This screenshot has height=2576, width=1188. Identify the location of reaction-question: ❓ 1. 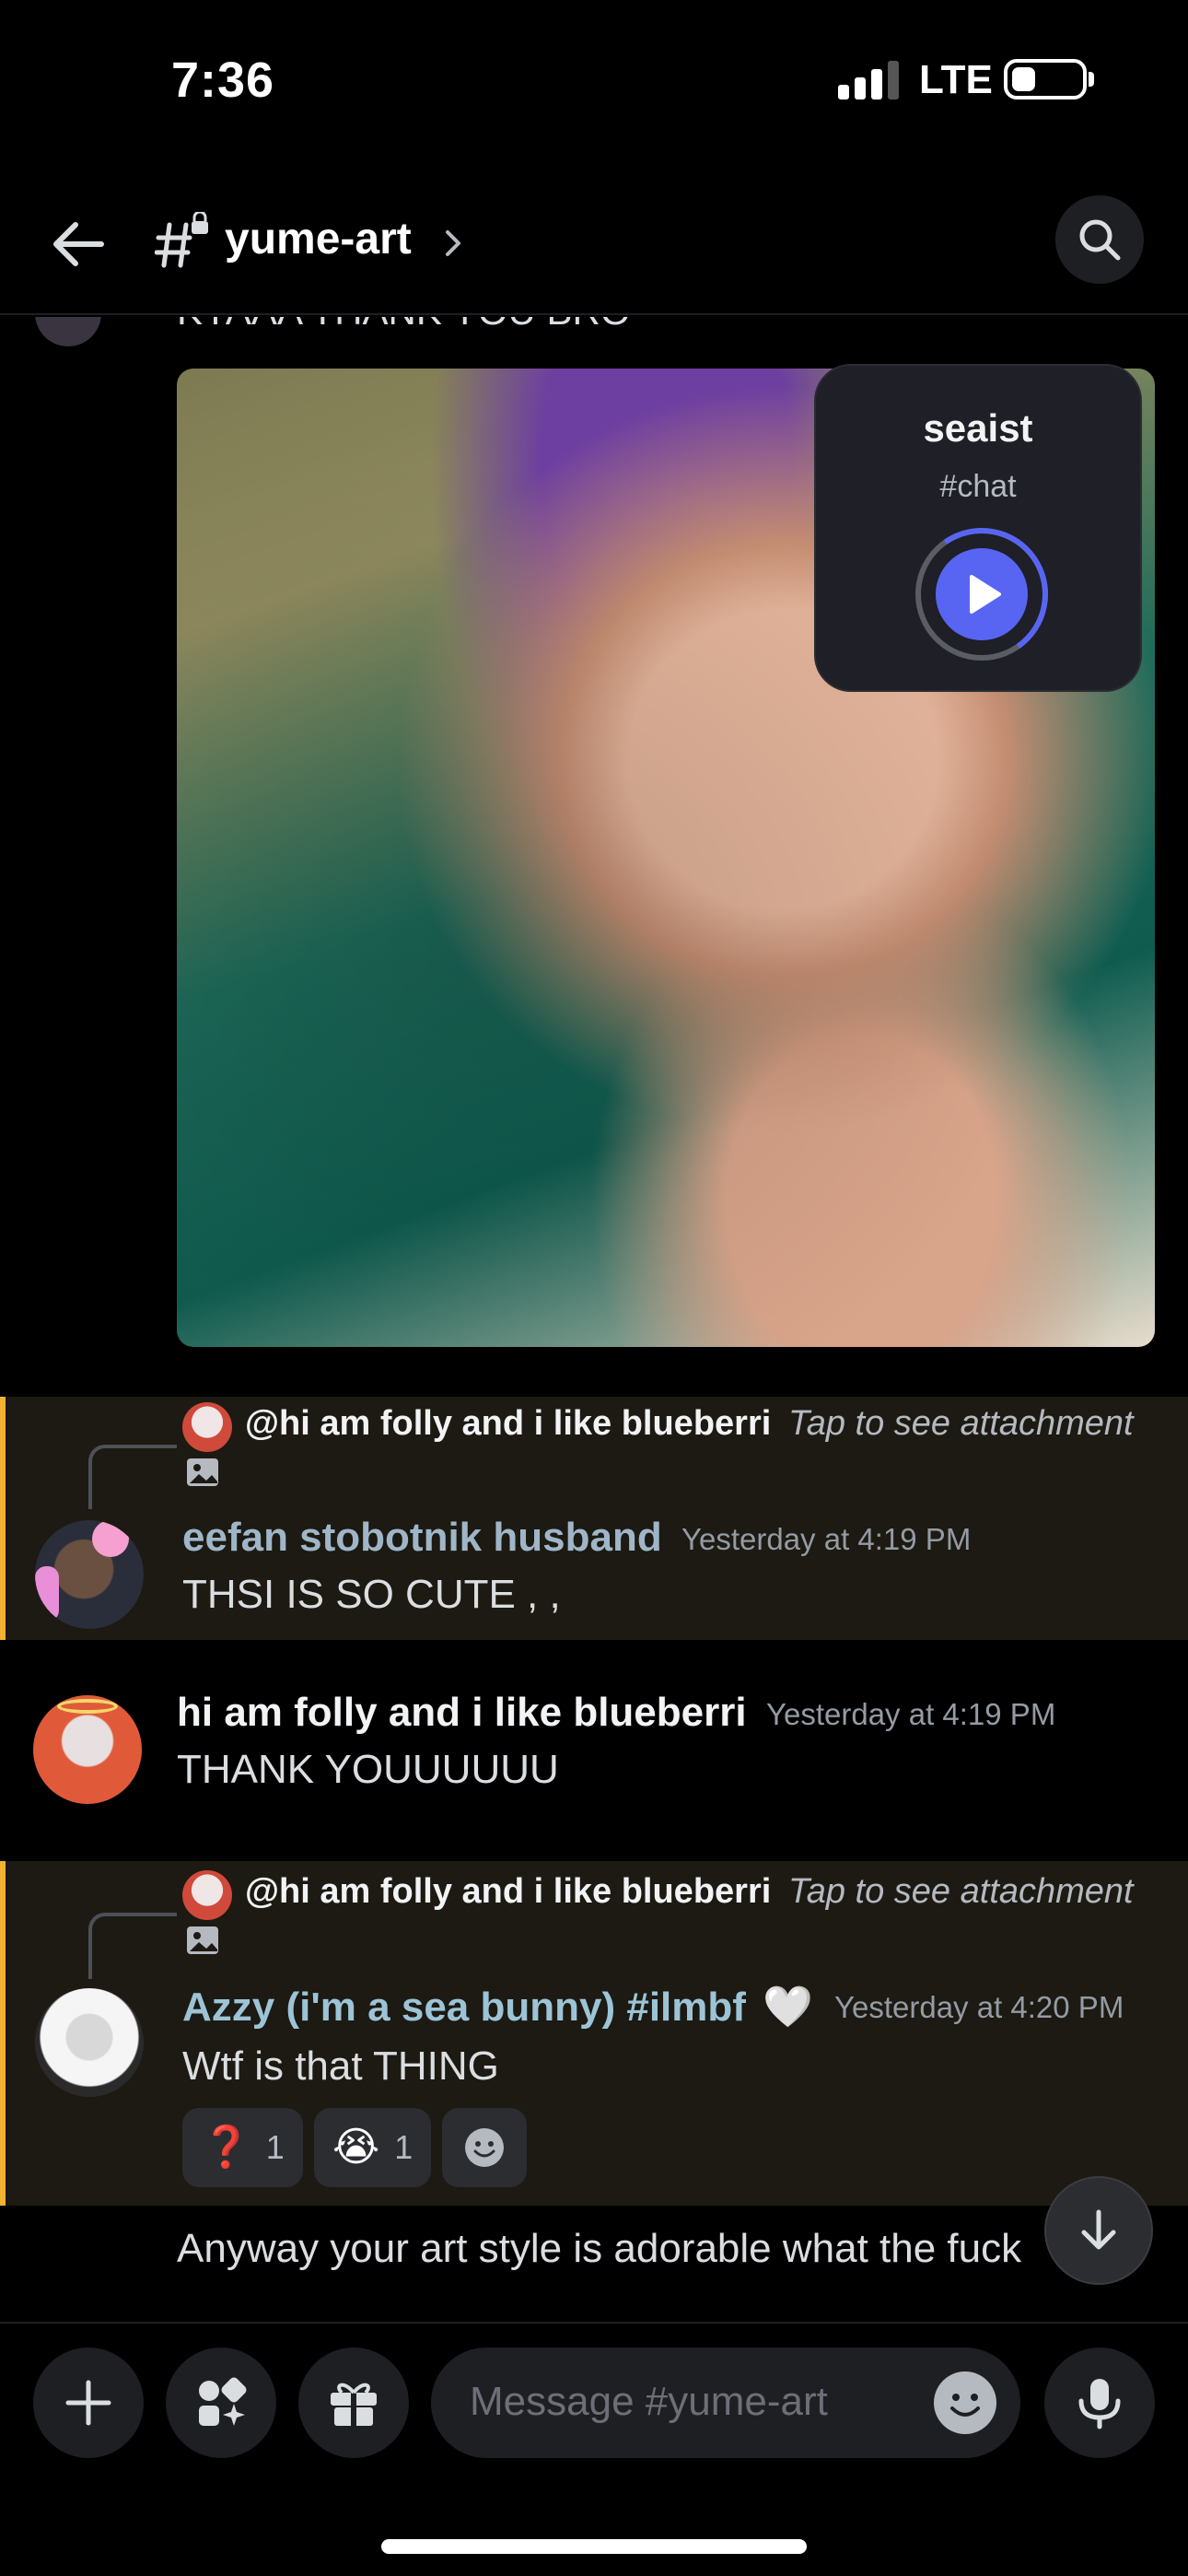
(242, 2147).